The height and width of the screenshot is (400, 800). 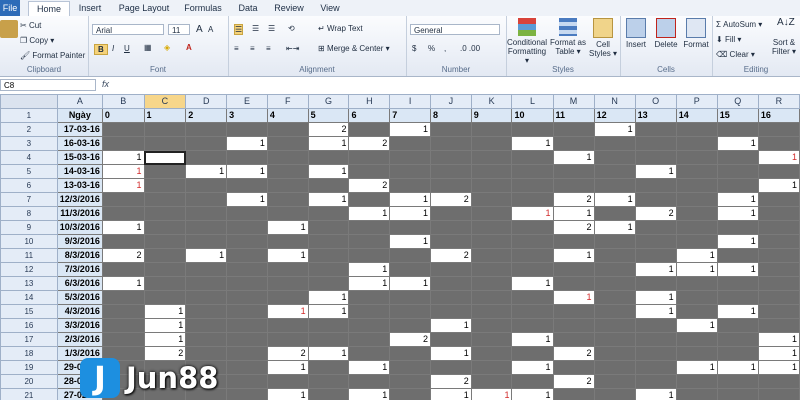 What do you see at coordinates (29, 129) in the screenshot?
I see `row-header: 2` at bounding box center [29, 129].